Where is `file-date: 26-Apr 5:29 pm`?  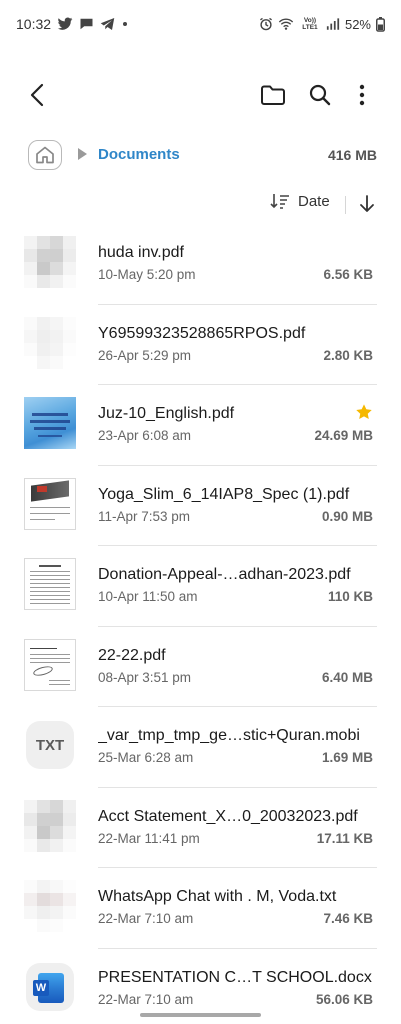
file-date: 26-Apr 5:29 pm is located at coordinates (145, 355).